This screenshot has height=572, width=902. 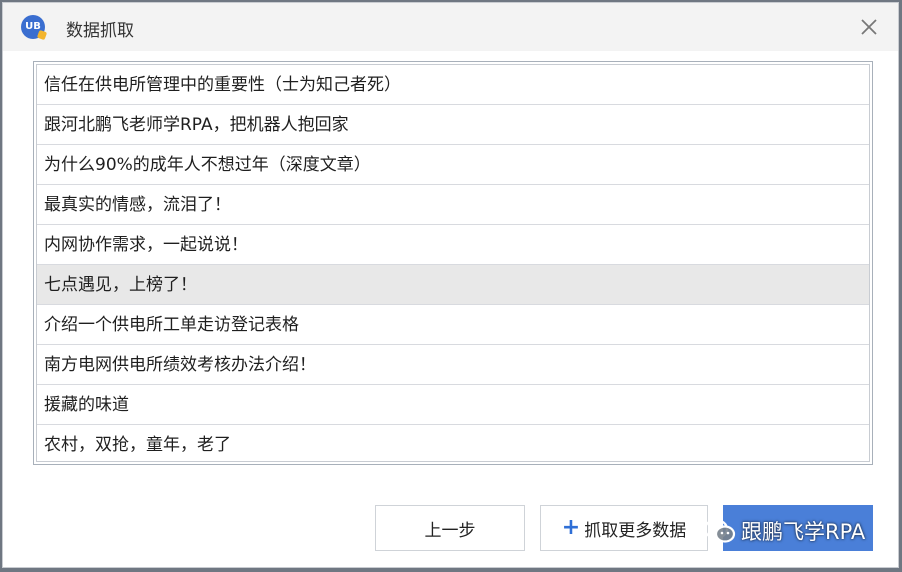 I want to click on window-title: 数据抓取, so click(x=100, y=31).